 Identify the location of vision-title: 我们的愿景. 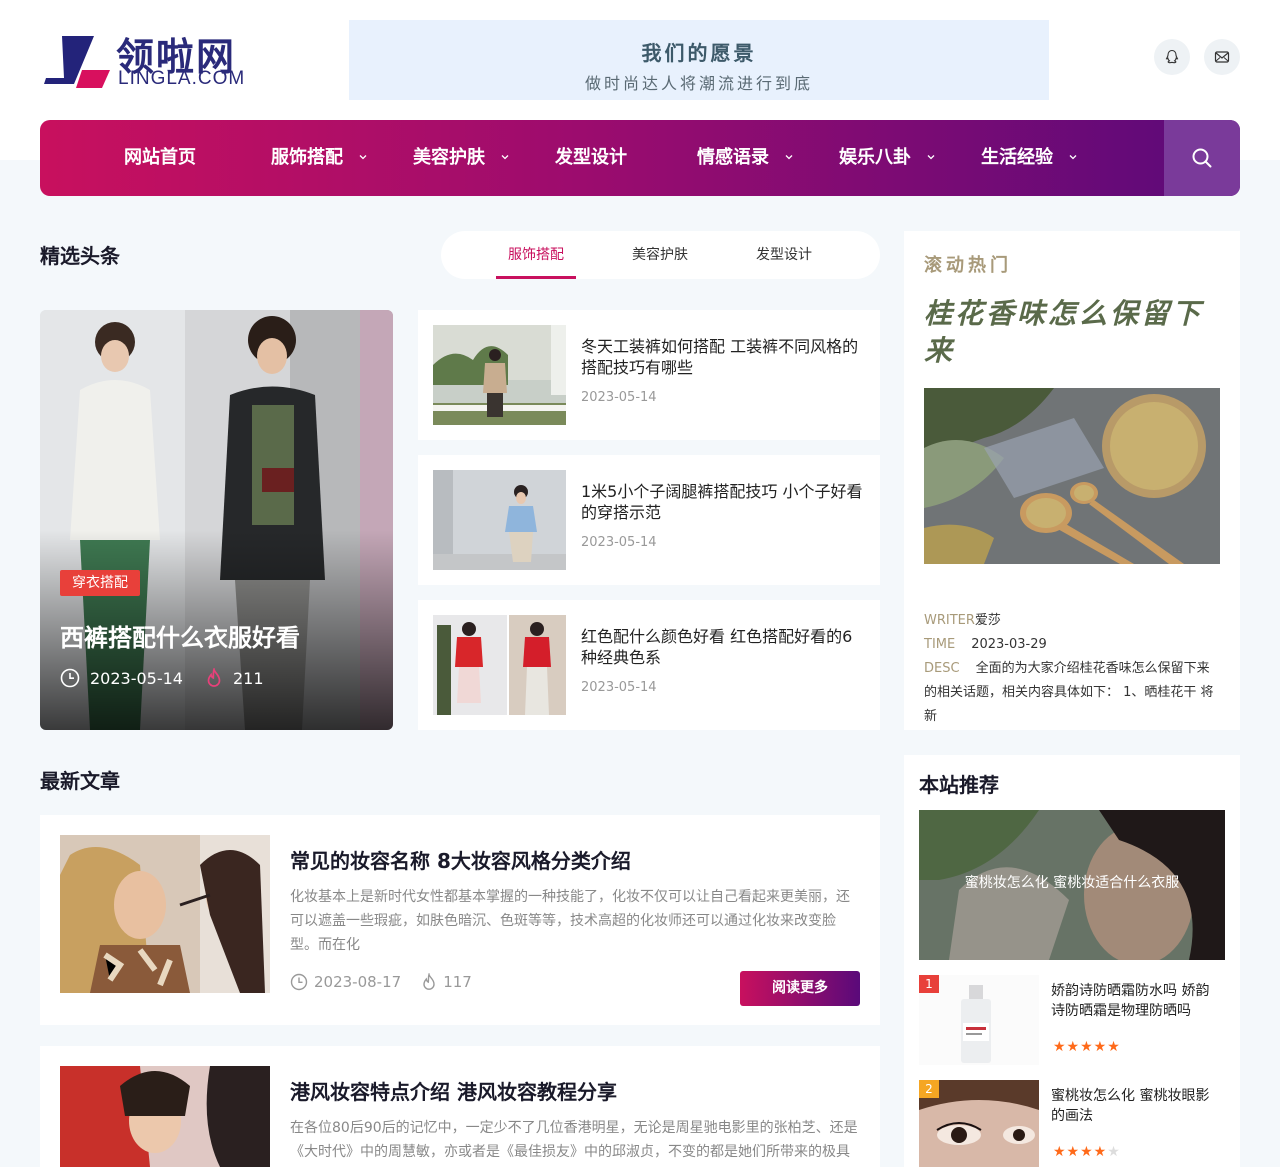
(699, 53).